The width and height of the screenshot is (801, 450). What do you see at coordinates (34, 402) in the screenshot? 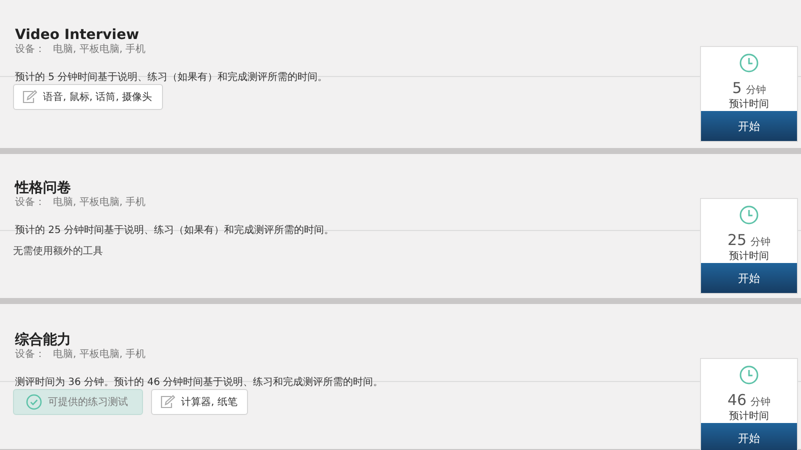
I see `check-circle-icon` at bounding box center [34, 402].